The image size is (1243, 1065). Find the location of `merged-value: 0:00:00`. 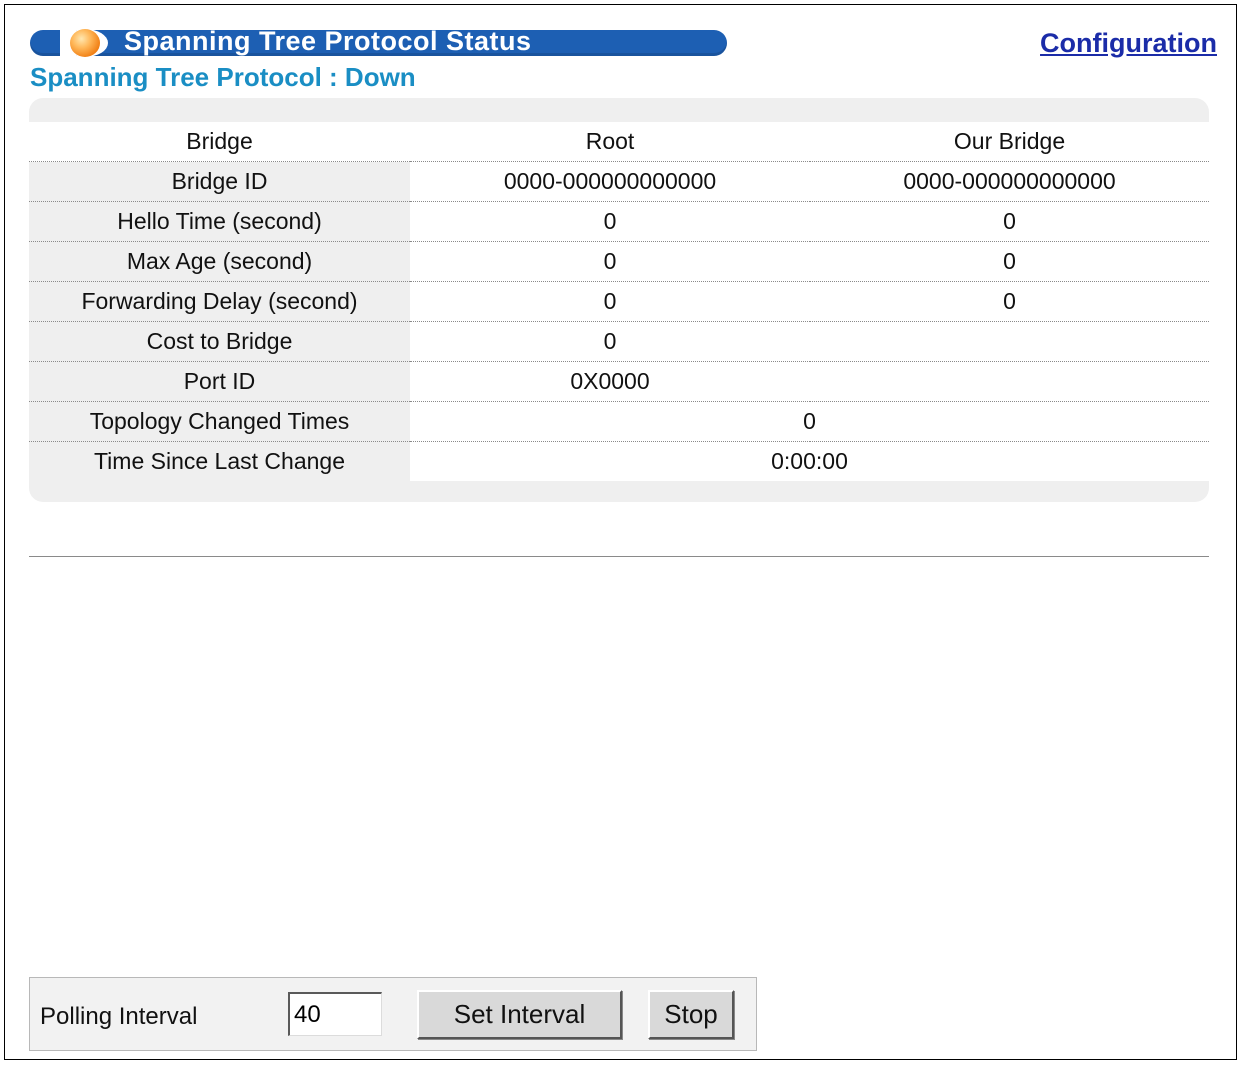

merged-value: 0:00:00 is located at coordinates (809, 461).